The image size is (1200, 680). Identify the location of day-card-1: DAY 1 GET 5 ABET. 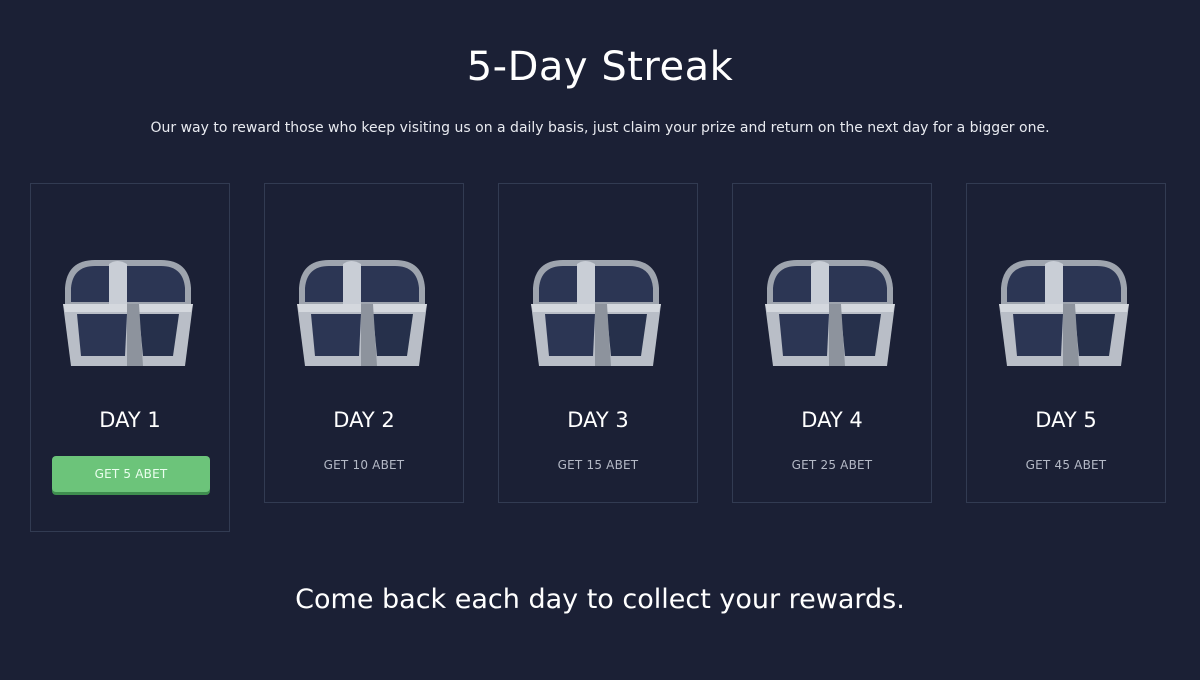
(130, 357).